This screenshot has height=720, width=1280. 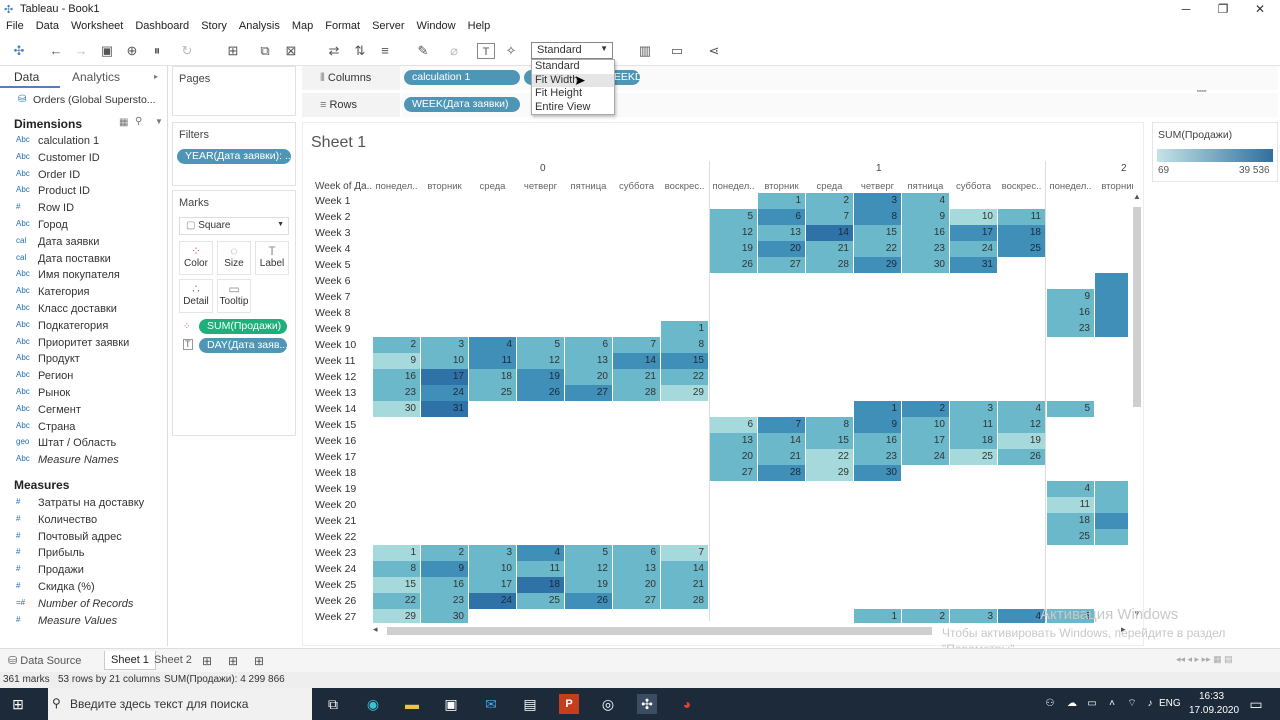 I want to click on search-icon: ⚲, so click(x=138, y=121).